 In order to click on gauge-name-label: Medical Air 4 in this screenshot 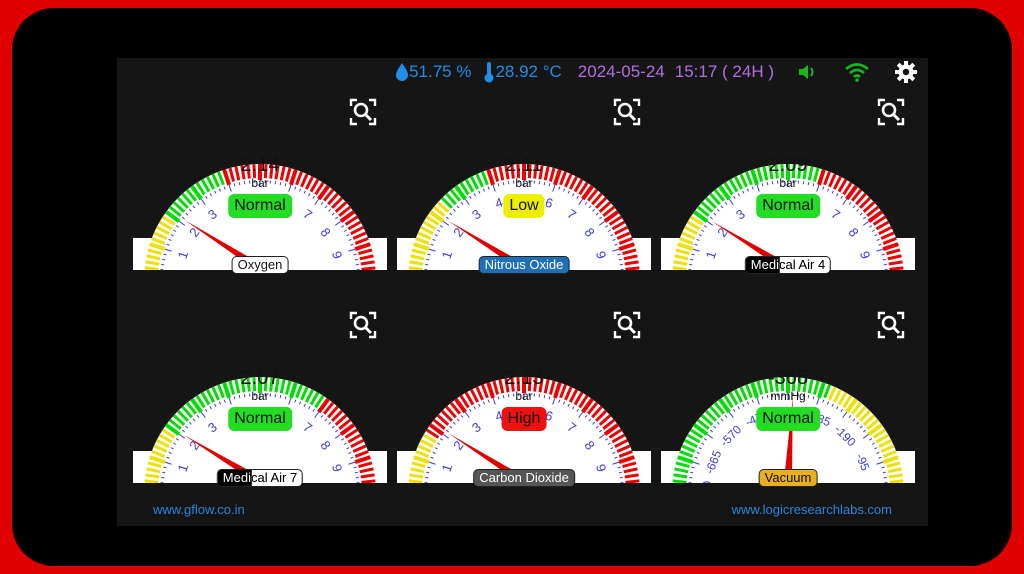, I will do `click(788, 265)`.